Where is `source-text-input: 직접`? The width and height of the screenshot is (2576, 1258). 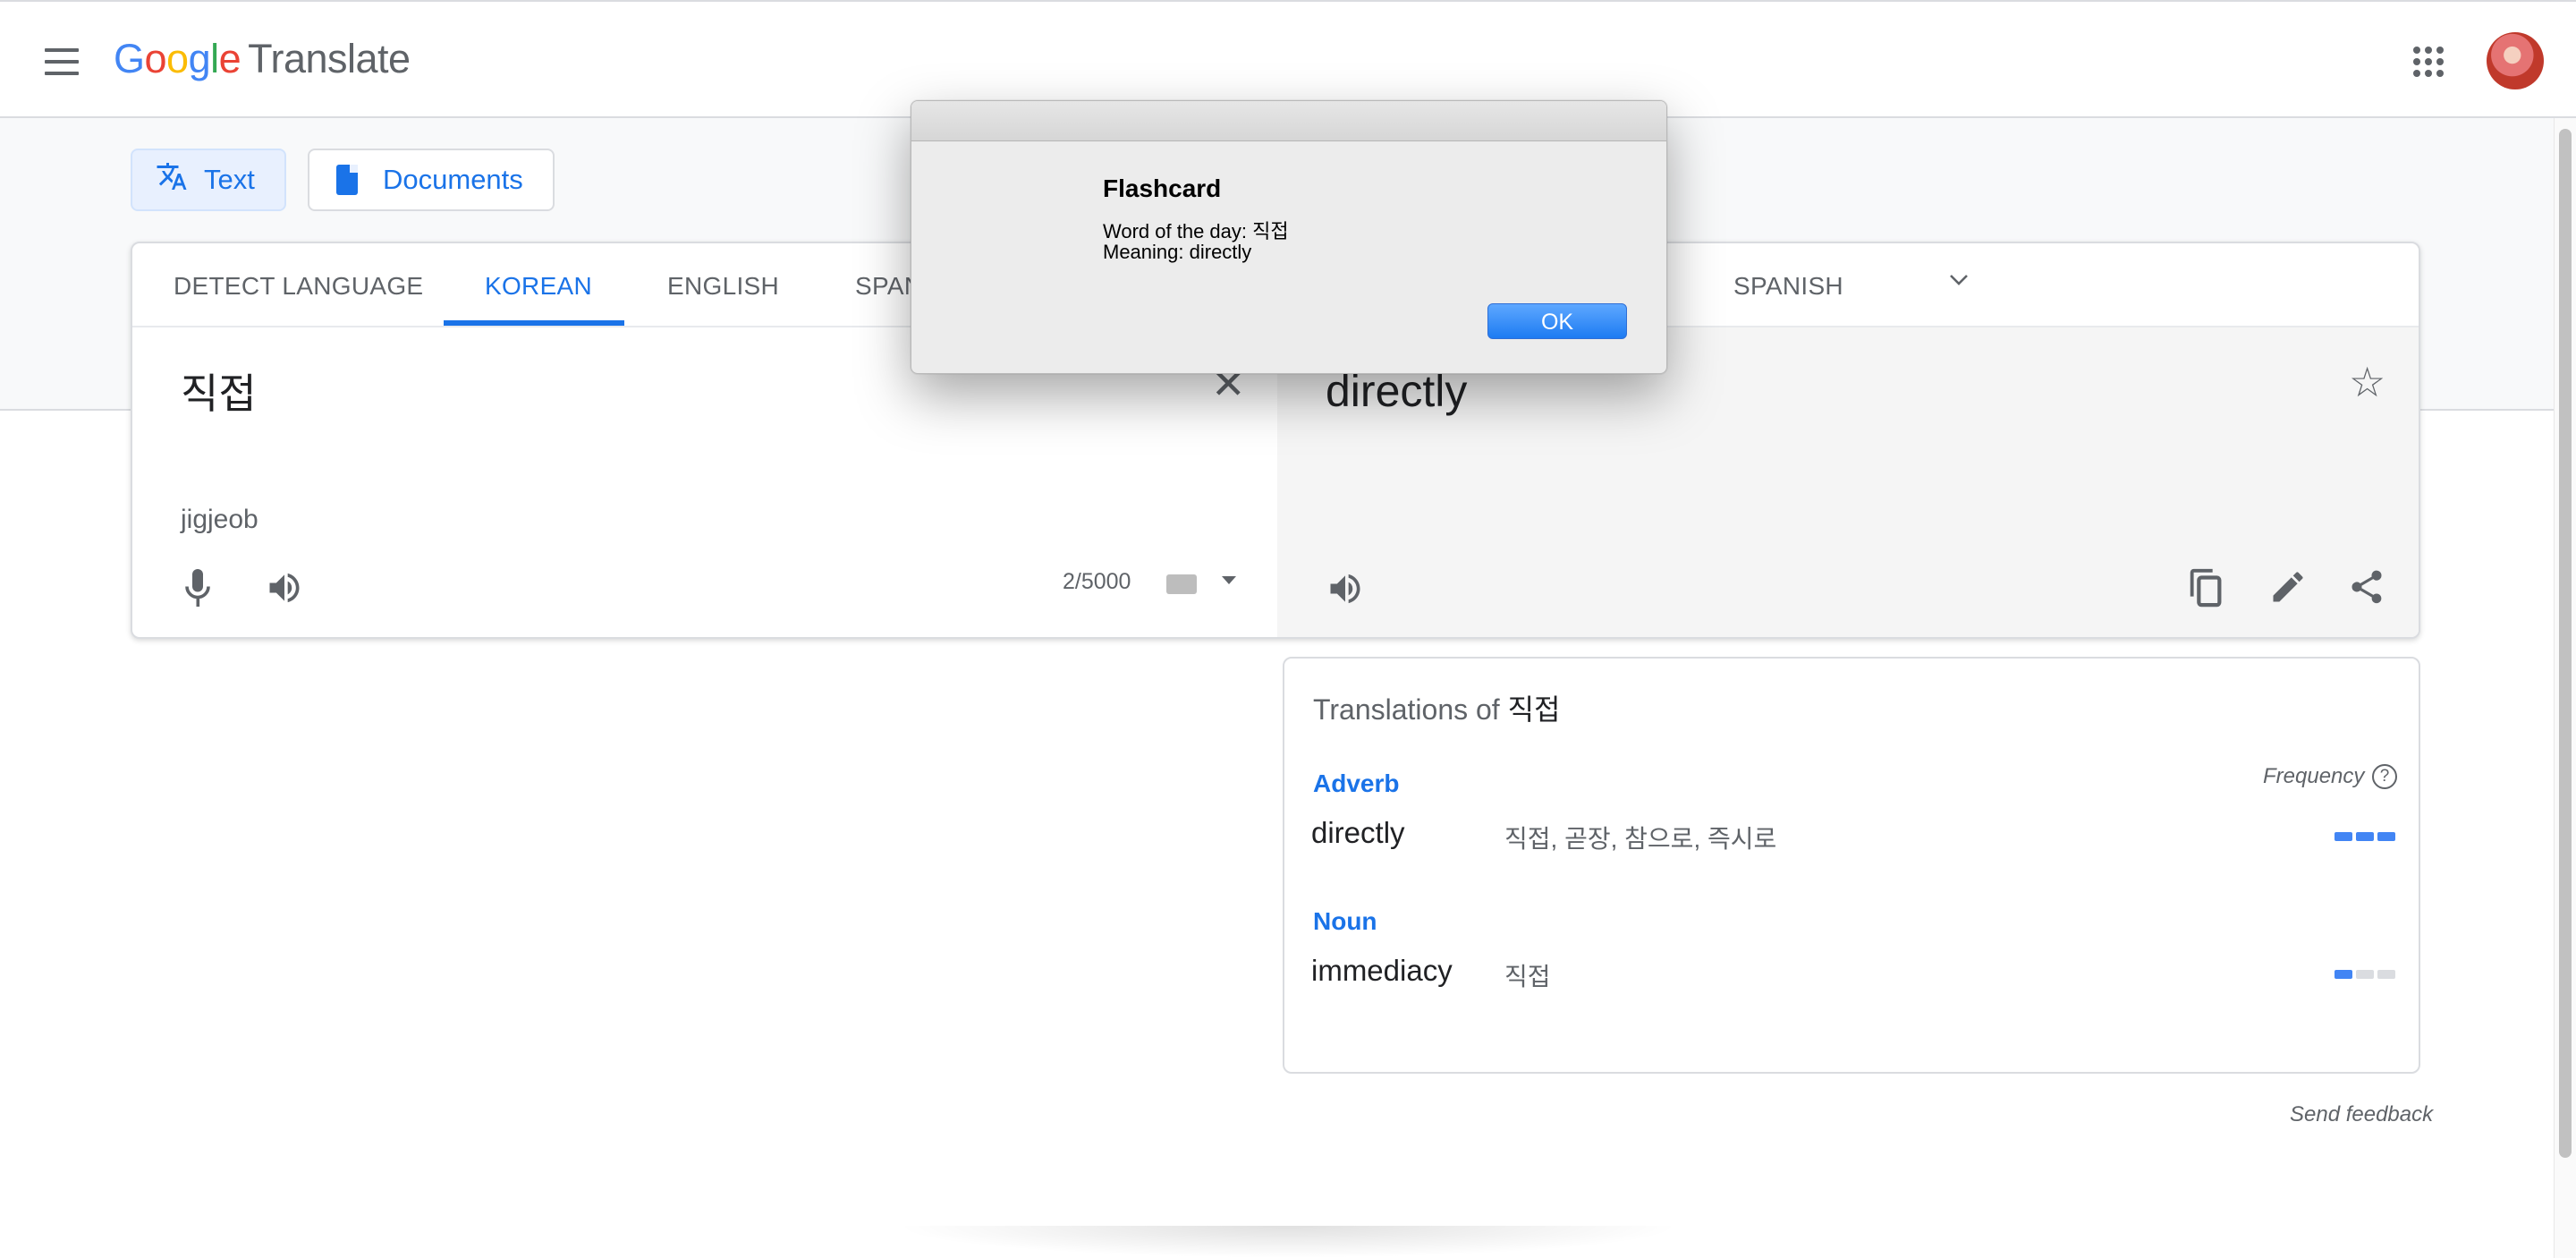
source-text-input: 직접 is located at coordinates (219, 391).